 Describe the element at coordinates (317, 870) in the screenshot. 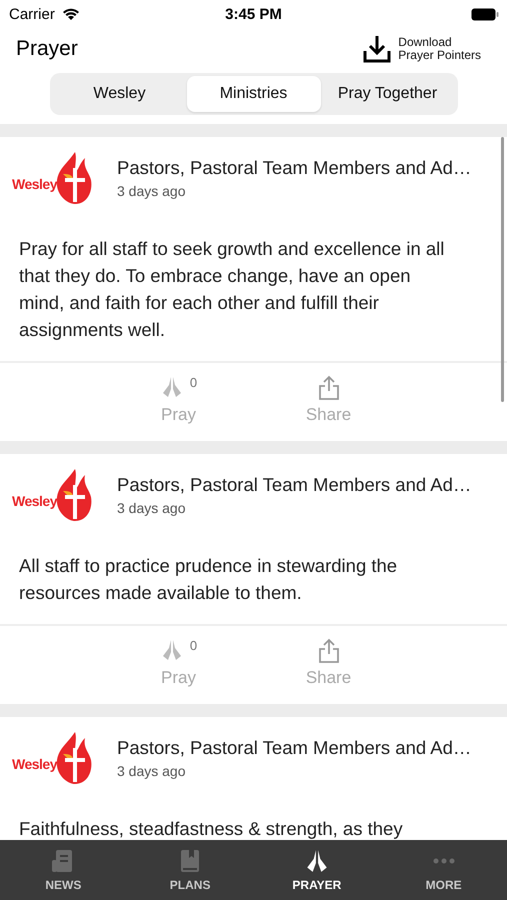

I see `tab-bar-item: PRAYER` at that location.